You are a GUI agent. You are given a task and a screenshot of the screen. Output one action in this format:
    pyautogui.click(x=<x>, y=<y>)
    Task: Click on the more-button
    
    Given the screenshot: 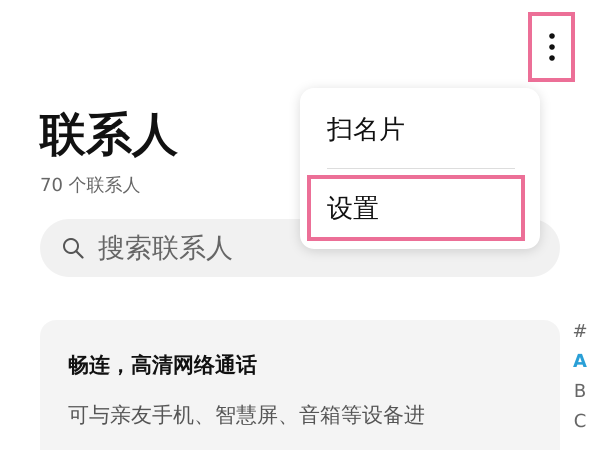 What is the action you would take?
    pyautogui.click(x=551, y=47)
    